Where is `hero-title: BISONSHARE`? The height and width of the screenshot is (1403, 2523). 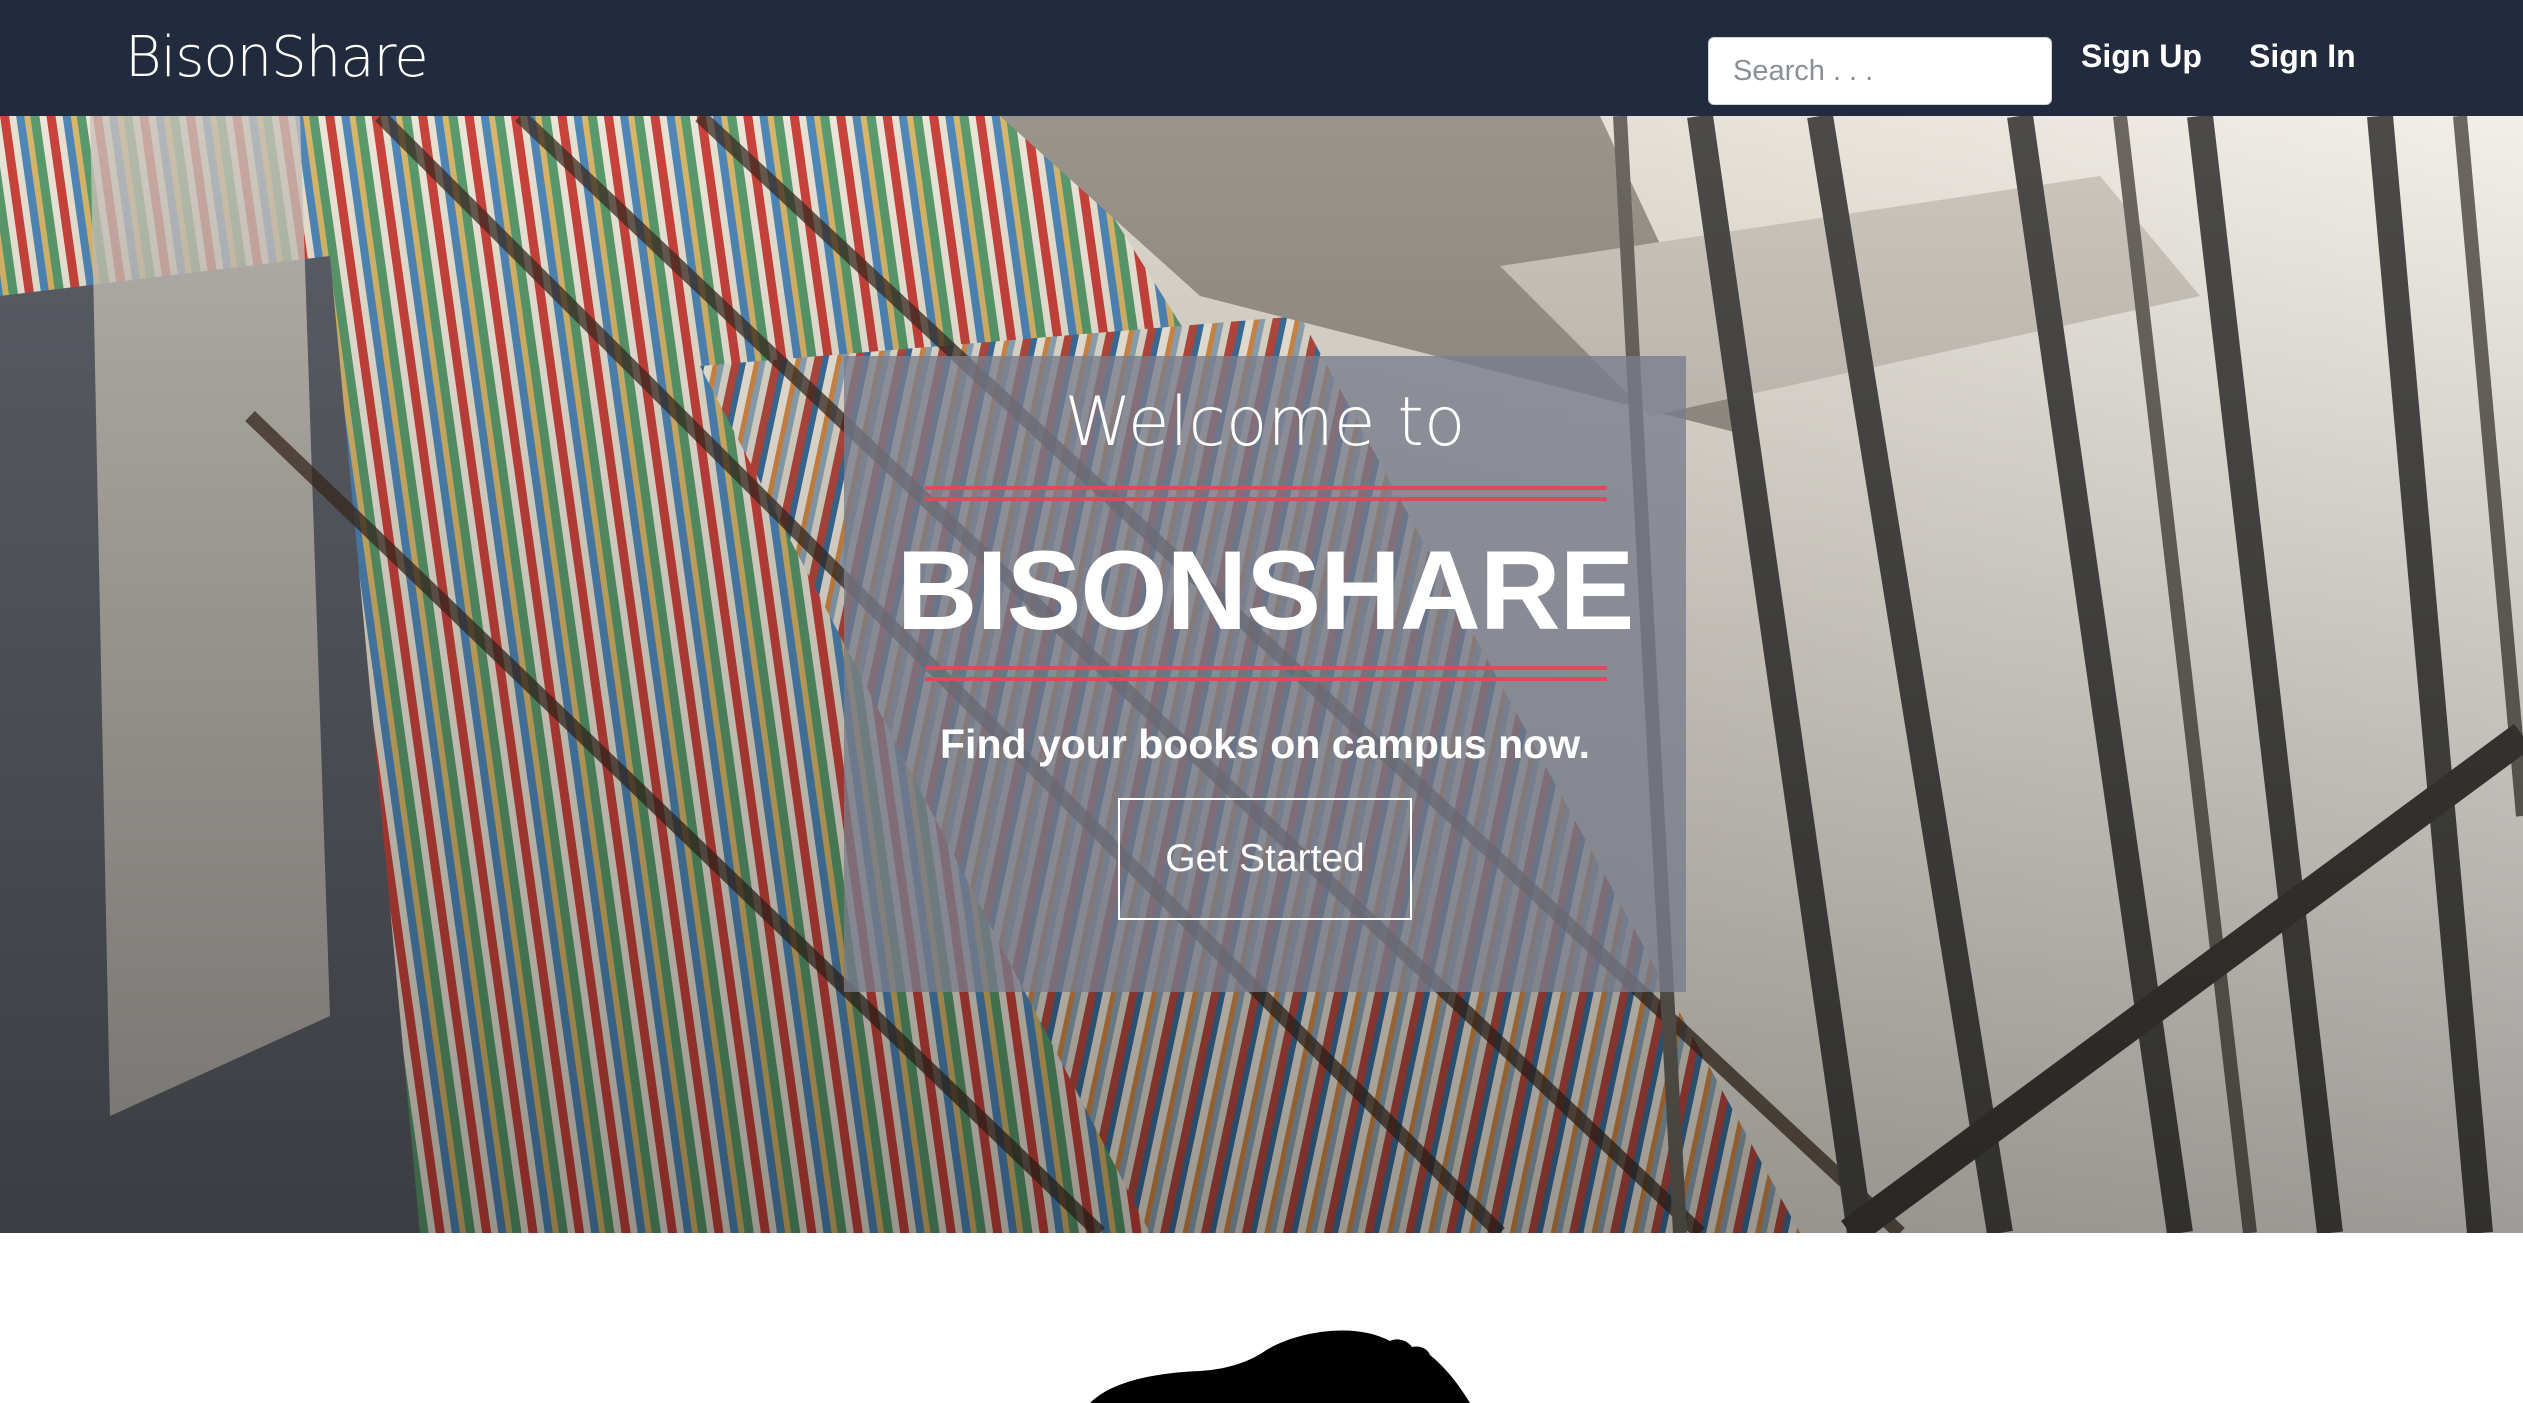
hero-title: BISONSHARE is located at coordinates (1265, 590).